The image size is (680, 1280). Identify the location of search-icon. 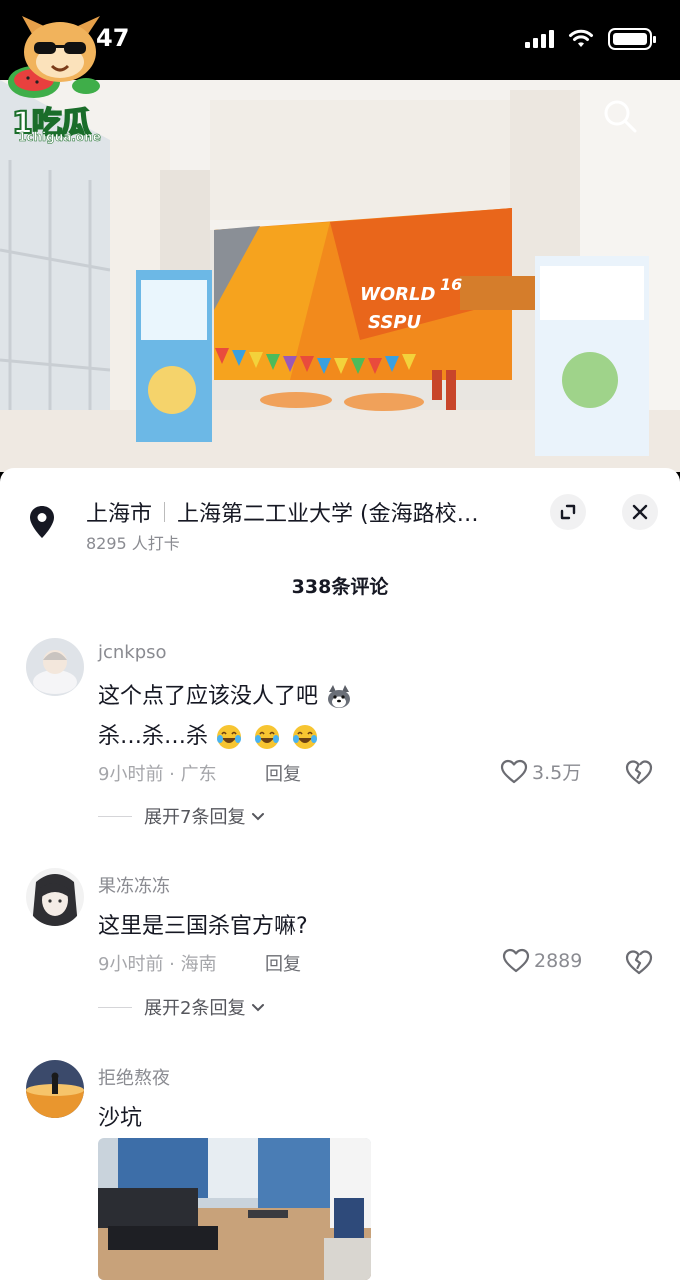
(620, 116).